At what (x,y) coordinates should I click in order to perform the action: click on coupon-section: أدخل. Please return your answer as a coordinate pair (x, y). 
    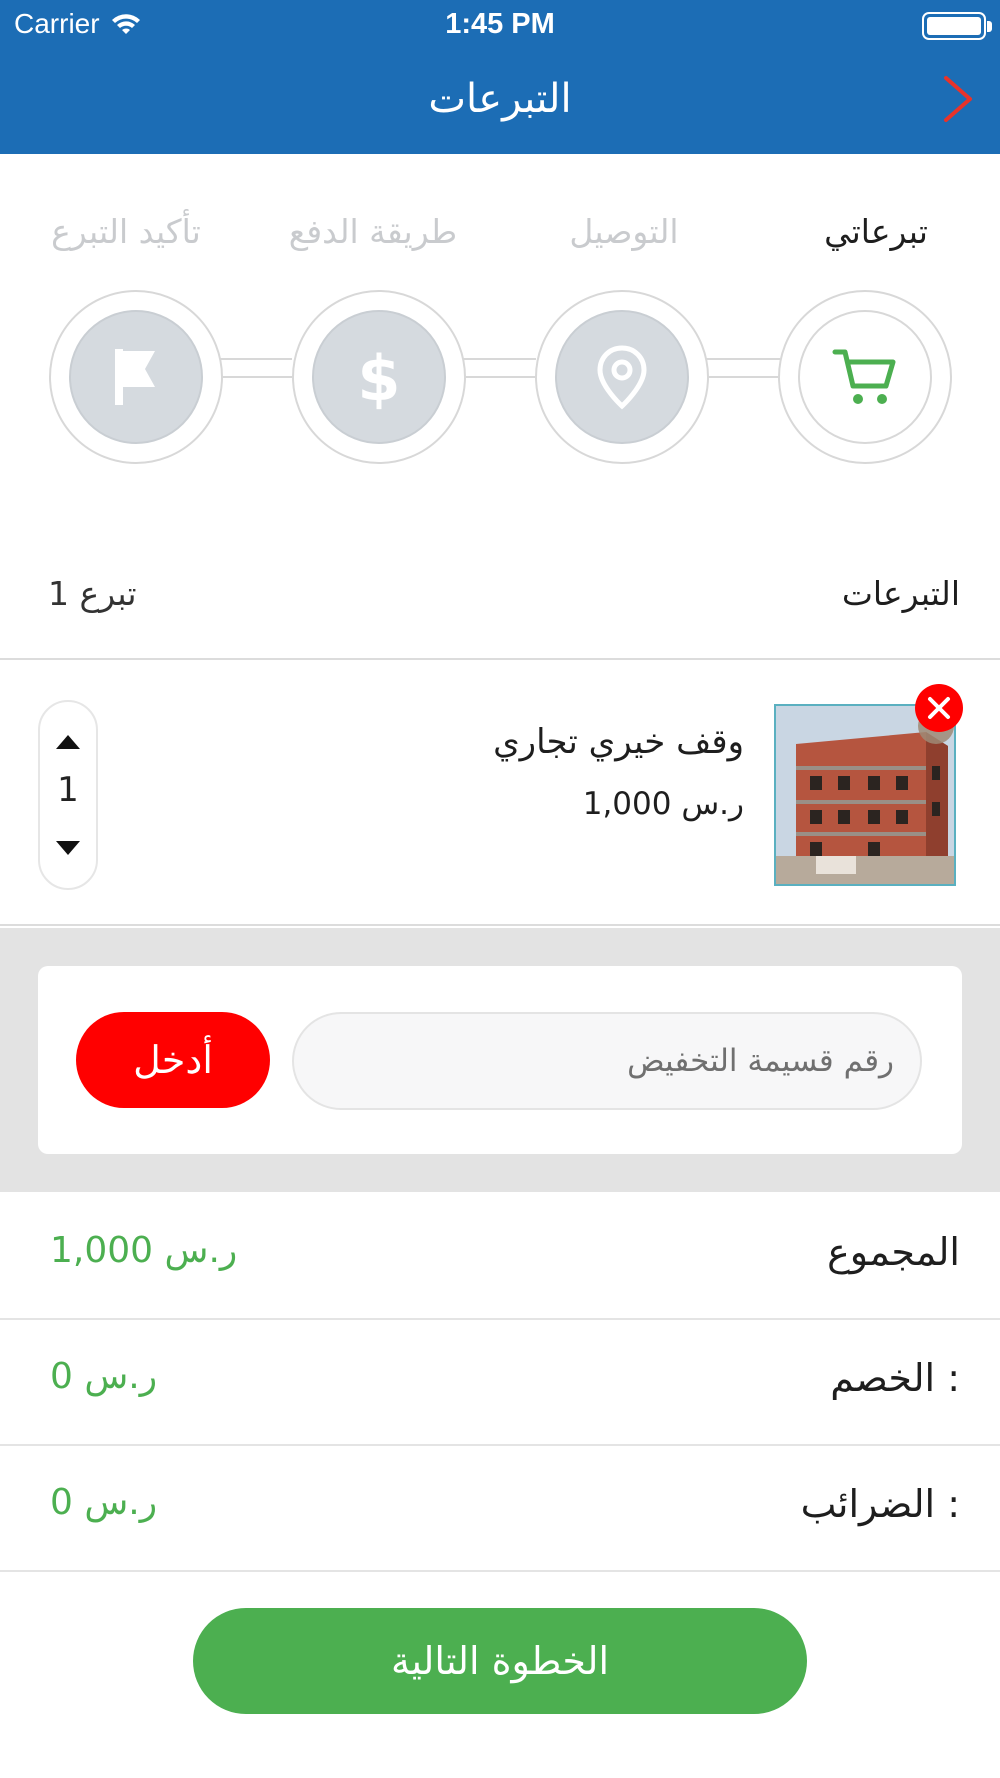
    Looking at the image, I should click on (500, 1060).